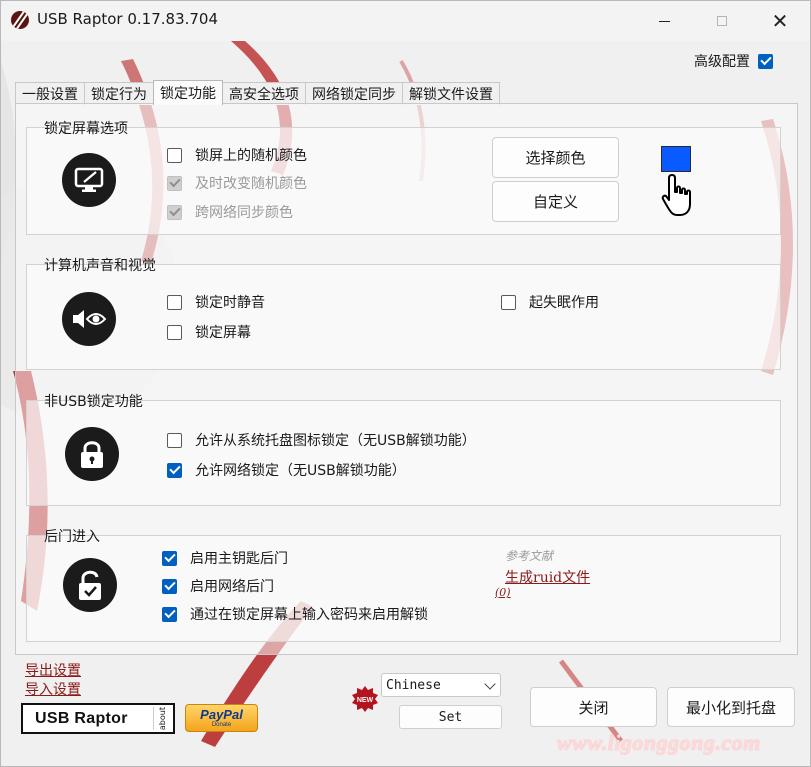 This screenshot has height=767, width=811. What do you see at coordinates (92, 454) in the screenshot?
I see `padlock-closed-icon` at bounding box center [92, 454].